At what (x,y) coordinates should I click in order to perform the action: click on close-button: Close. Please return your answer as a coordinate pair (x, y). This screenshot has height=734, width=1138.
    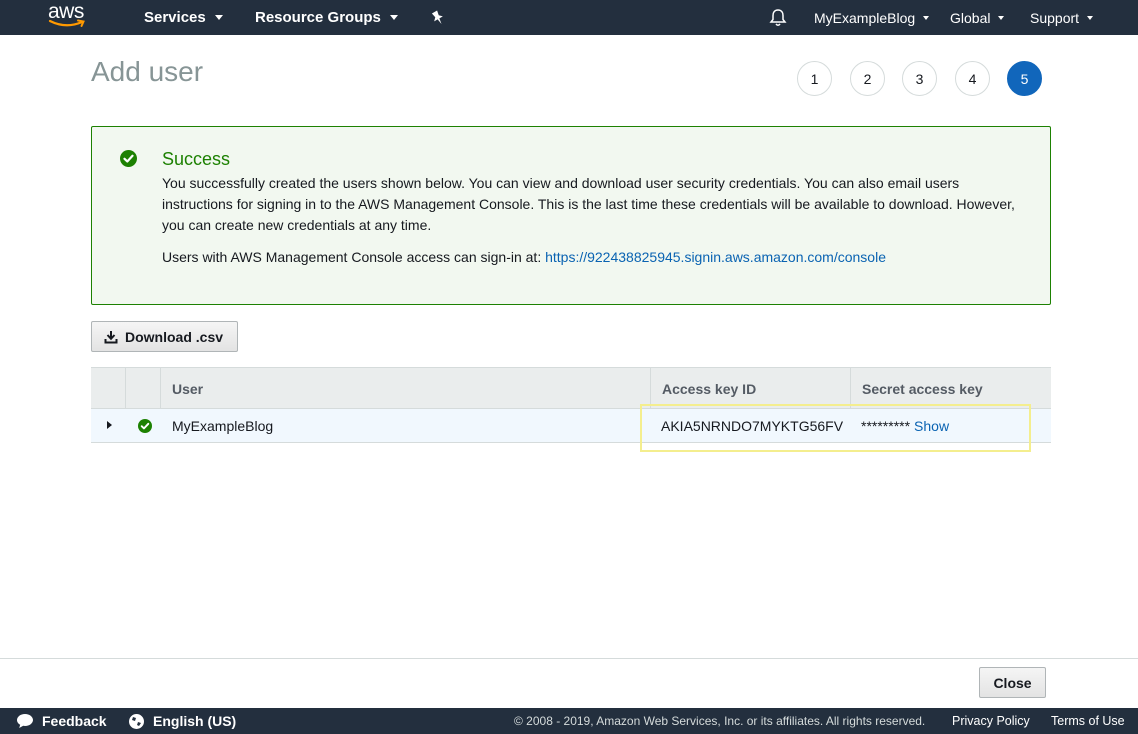
    Looking at the image, I should click on (1012, 682).